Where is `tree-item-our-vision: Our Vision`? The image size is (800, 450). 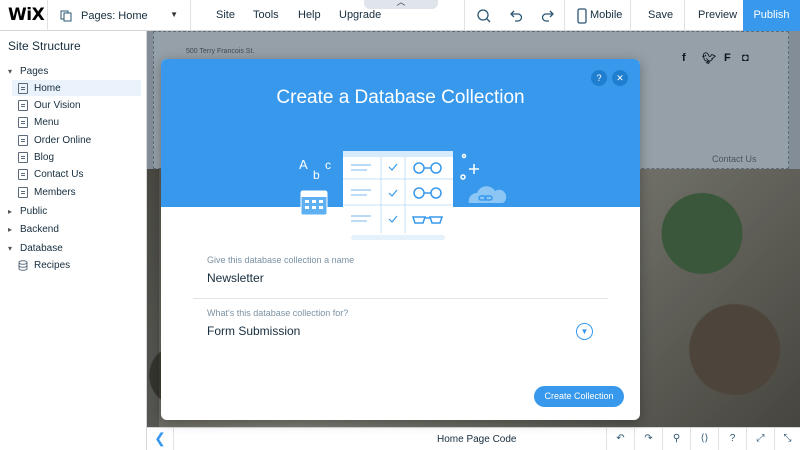 tree-item-our-vision: Our Vision is located at coordinates (49, 105).